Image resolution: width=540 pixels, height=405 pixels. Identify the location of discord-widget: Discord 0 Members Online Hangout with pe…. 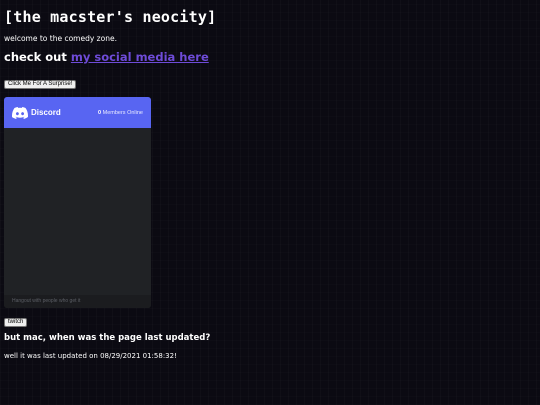
(77, 202).